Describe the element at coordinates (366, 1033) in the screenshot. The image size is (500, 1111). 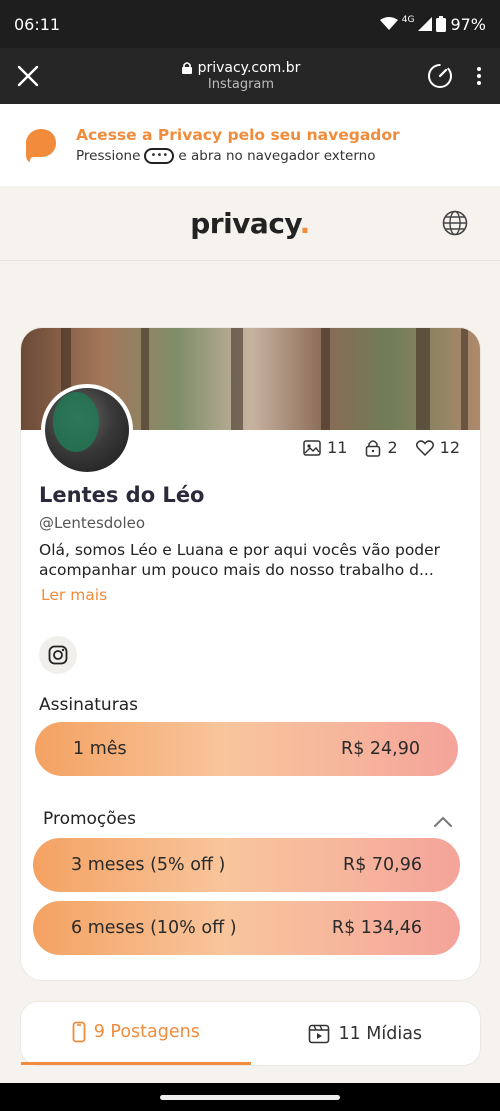
I see `tab-media: 11 Mídias` at that location.